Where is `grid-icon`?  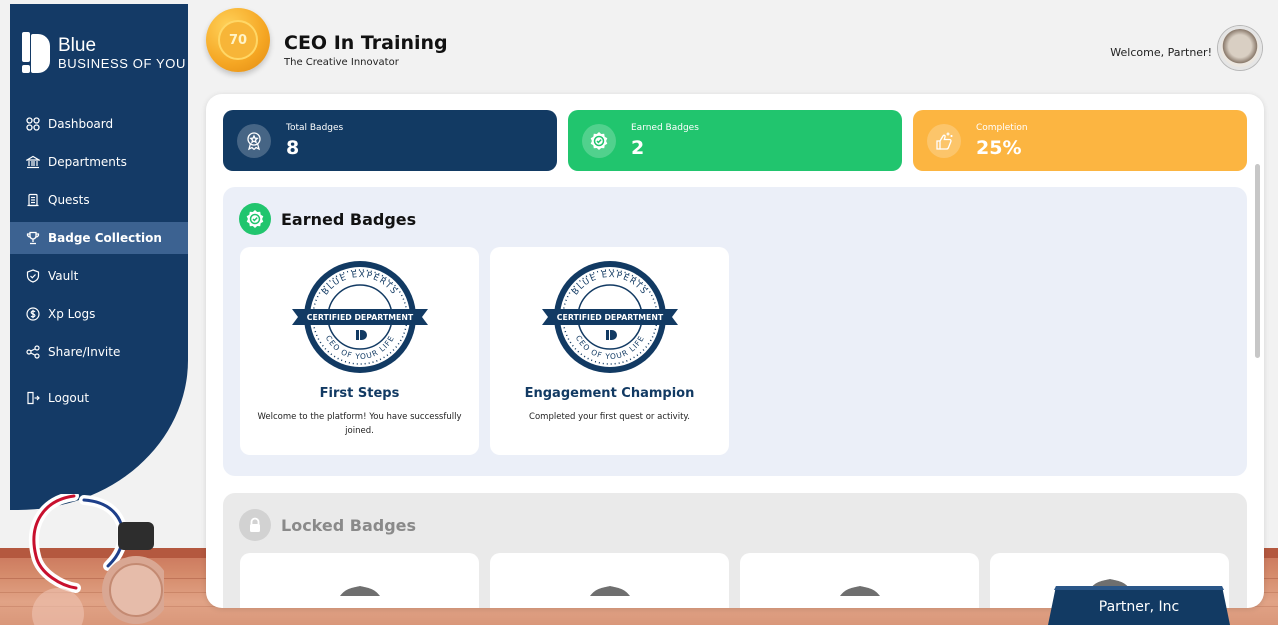
grid-icon is located at coordinates (33, 124).